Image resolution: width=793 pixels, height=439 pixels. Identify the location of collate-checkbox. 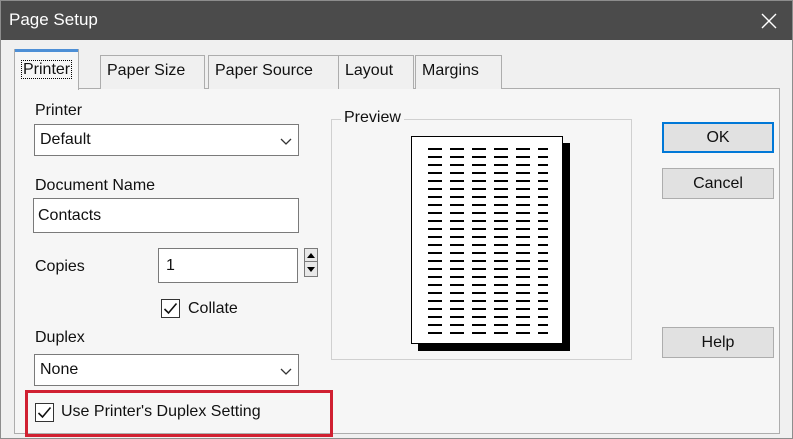
(170, 308).